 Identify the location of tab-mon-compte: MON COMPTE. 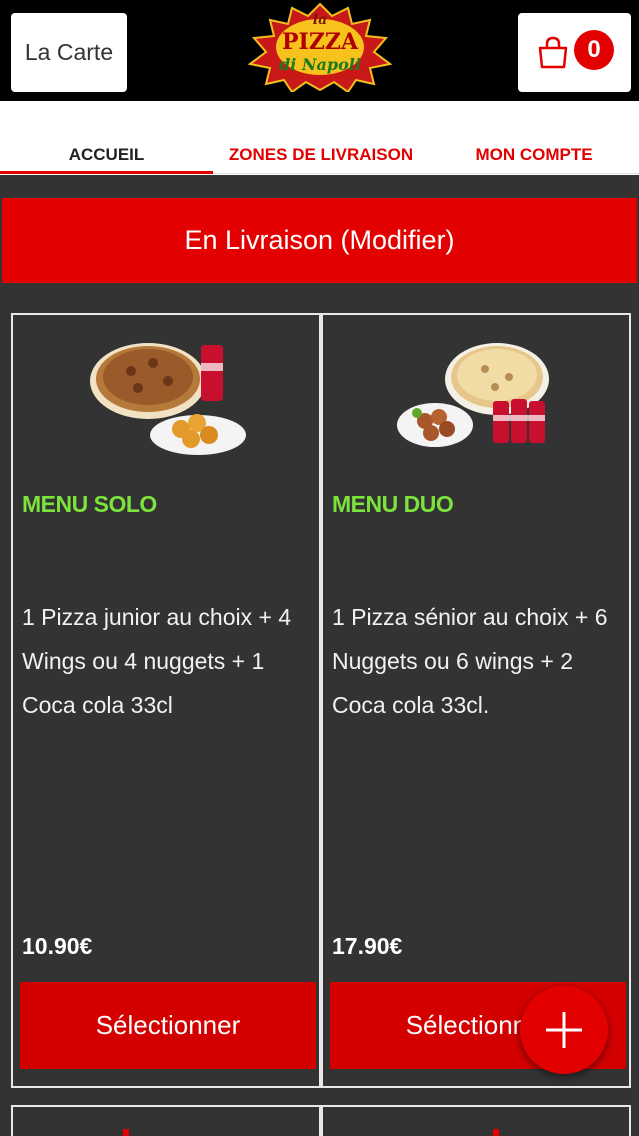
(534, 155).